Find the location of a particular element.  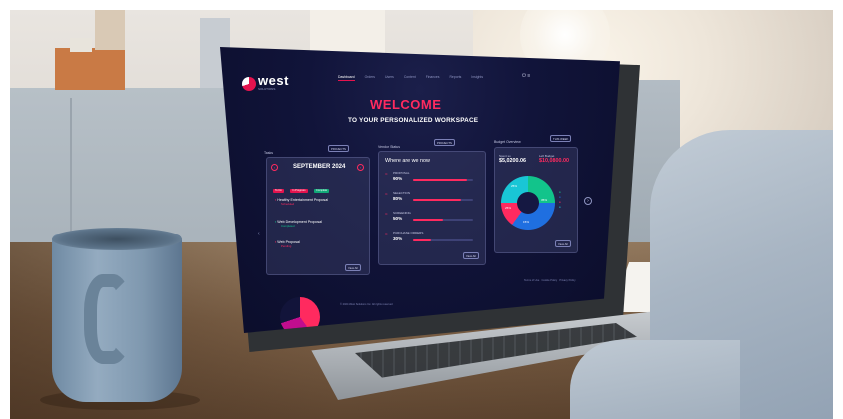

tasks-month: SEPTEMBER 2024 is located at coordinates (319, 167).